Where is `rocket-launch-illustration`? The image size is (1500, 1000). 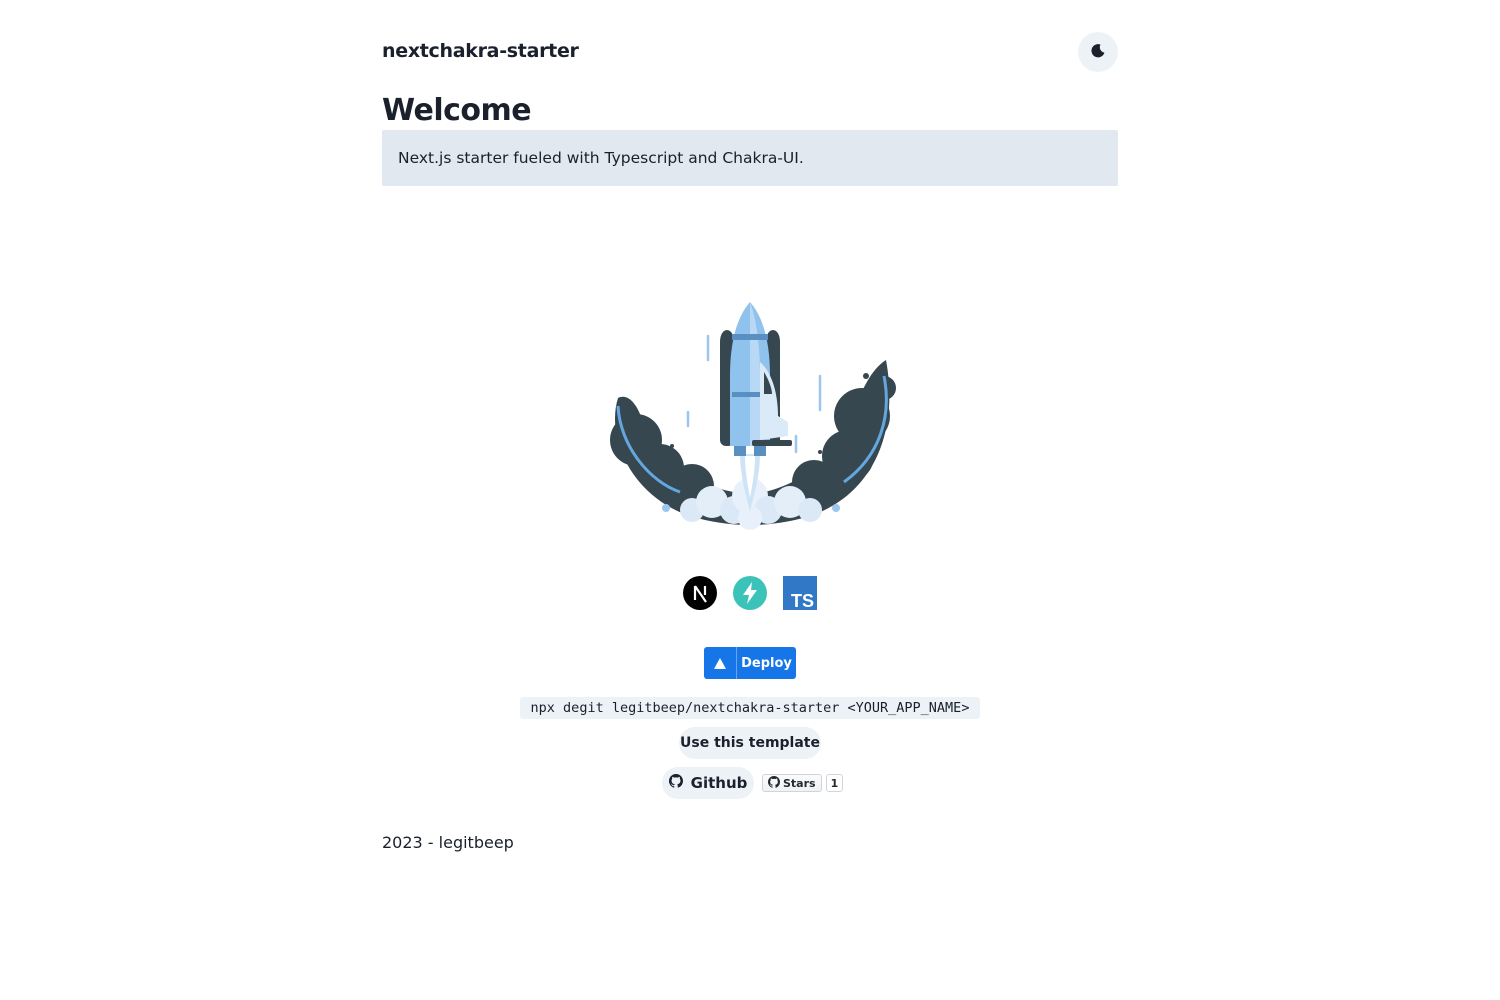 rocket-launch-illustration is located at coordinates (750, 414).